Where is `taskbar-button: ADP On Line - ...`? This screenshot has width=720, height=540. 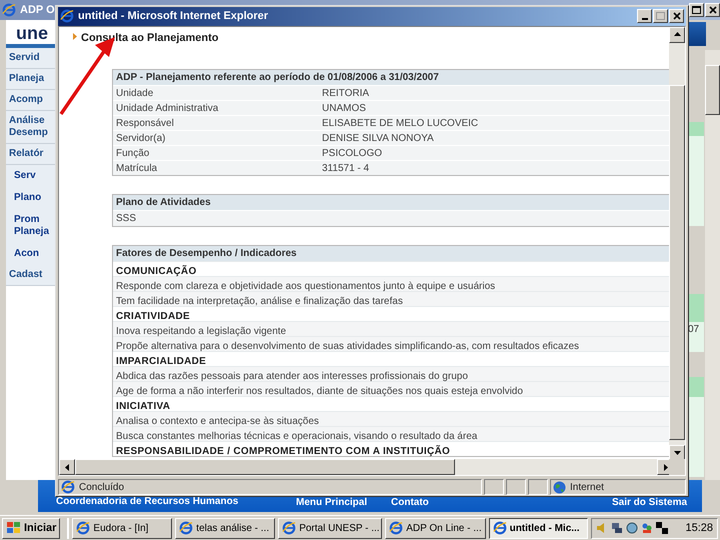
taskbar-button: ADP On Line - ... is located at coordinates (435, 528).